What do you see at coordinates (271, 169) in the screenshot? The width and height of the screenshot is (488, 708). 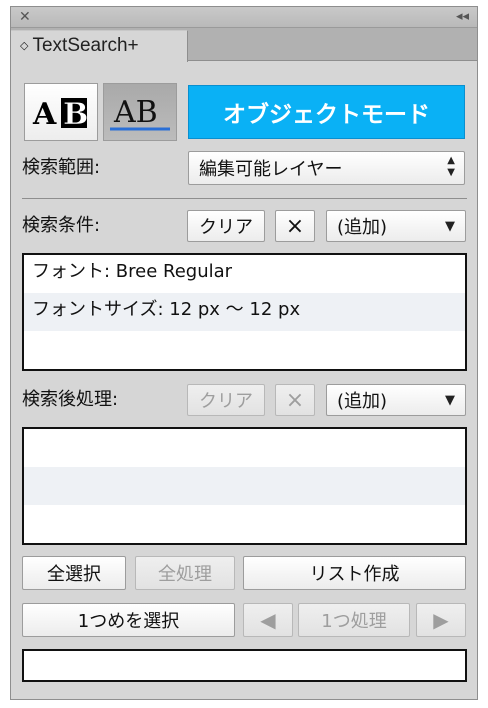 I see `search-scope-value: 編集可能レイヤー` at bounding box center [271, 169].